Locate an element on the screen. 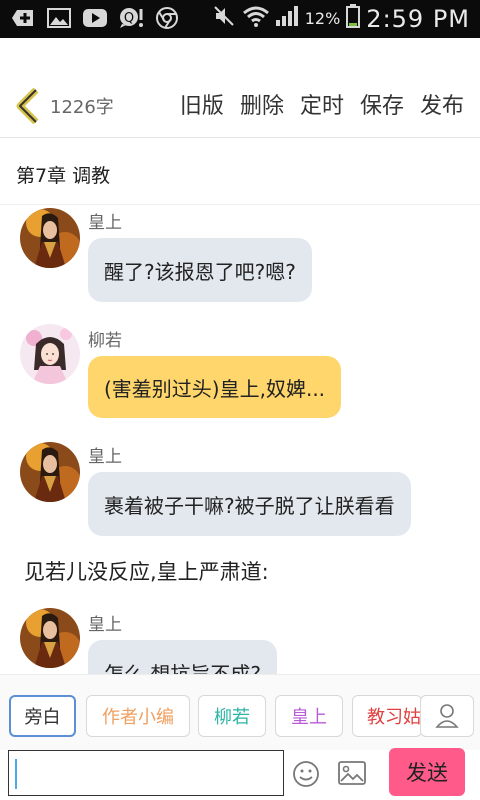 The image size is (480, 800). svg-text: Q is located at coordinates (129, 18).